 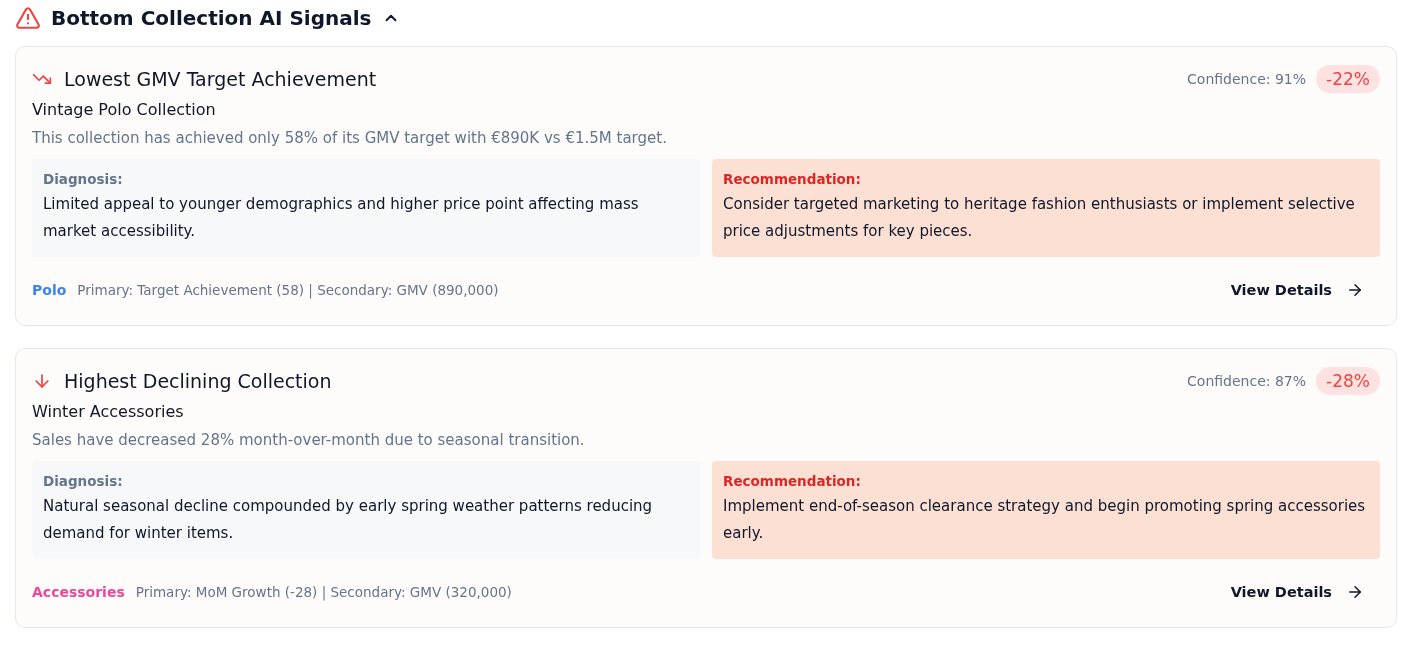 What do you see at coordinates (124, 109) in the screenshot?
I see `collection-name: Vintage Polo Collection` at bounding box center [124, 109].